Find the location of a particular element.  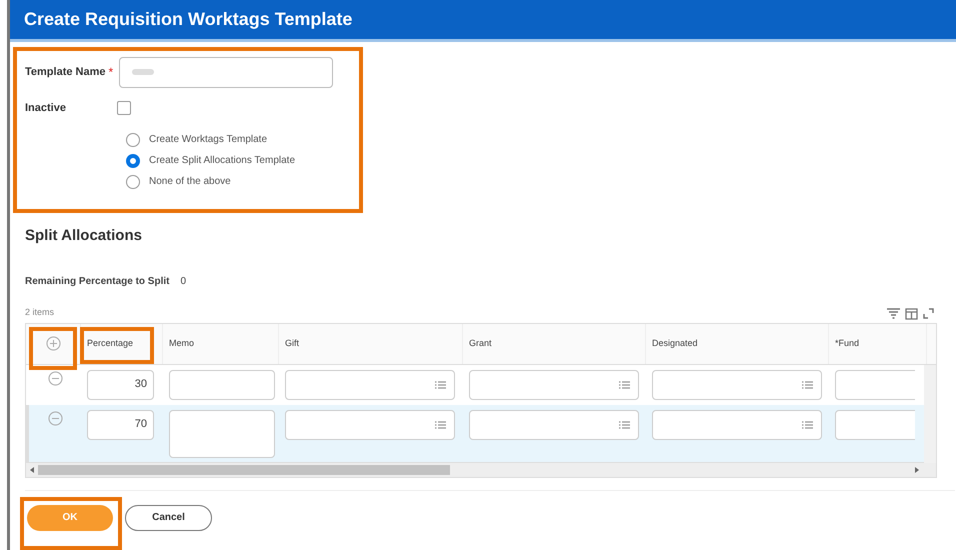

horizontal-scrollbar is located at coordinates (481, 469).